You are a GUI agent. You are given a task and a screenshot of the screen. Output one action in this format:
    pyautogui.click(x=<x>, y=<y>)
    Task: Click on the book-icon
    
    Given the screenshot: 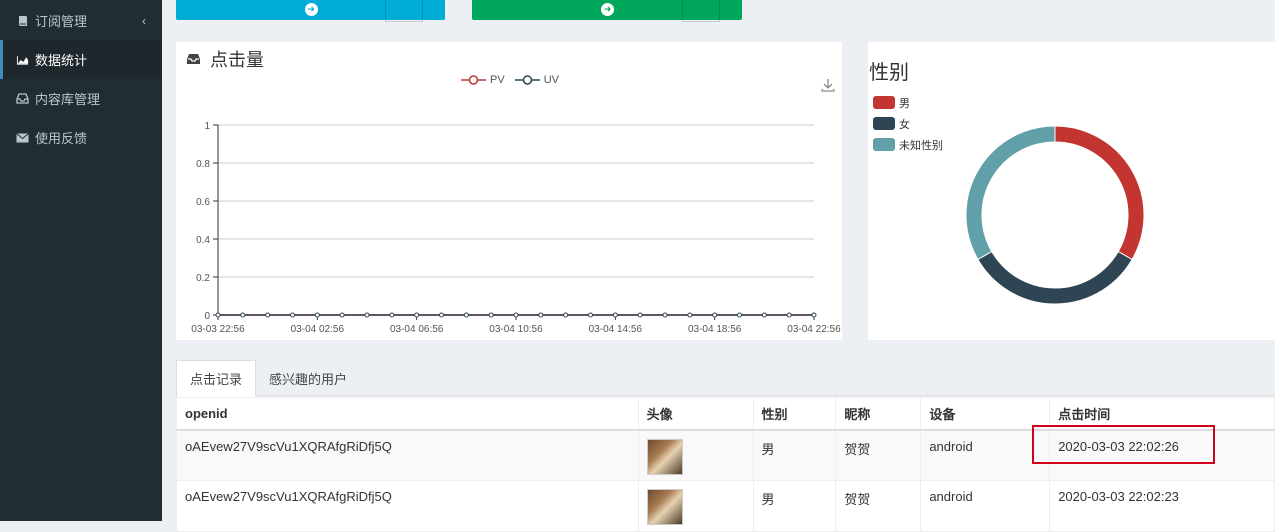 What is the action you would take?
    pyautogui.click(x=22, y=20)
    